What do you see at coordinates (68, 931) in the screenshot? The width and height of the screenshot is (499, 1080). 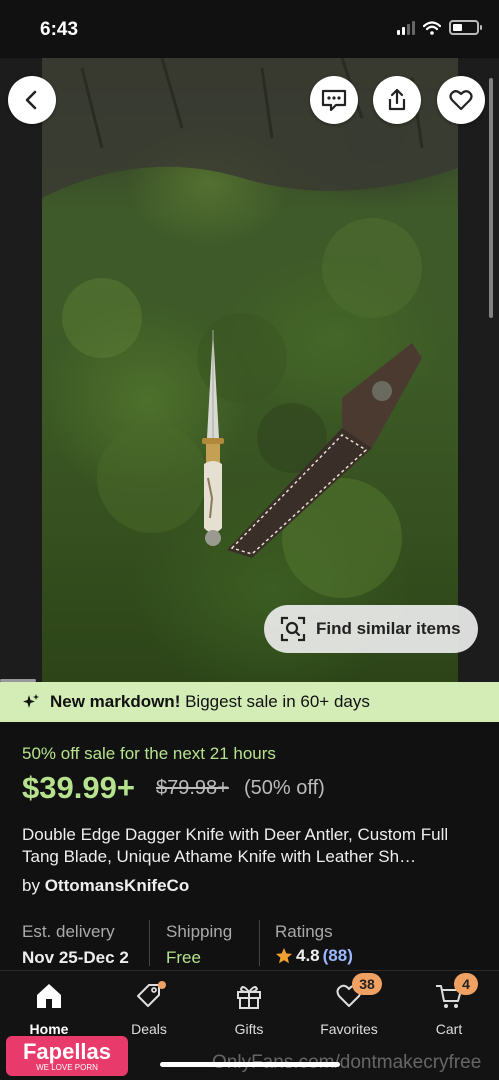 I see `delivery-label: Est. delivery` at bounding box center [68, 931].